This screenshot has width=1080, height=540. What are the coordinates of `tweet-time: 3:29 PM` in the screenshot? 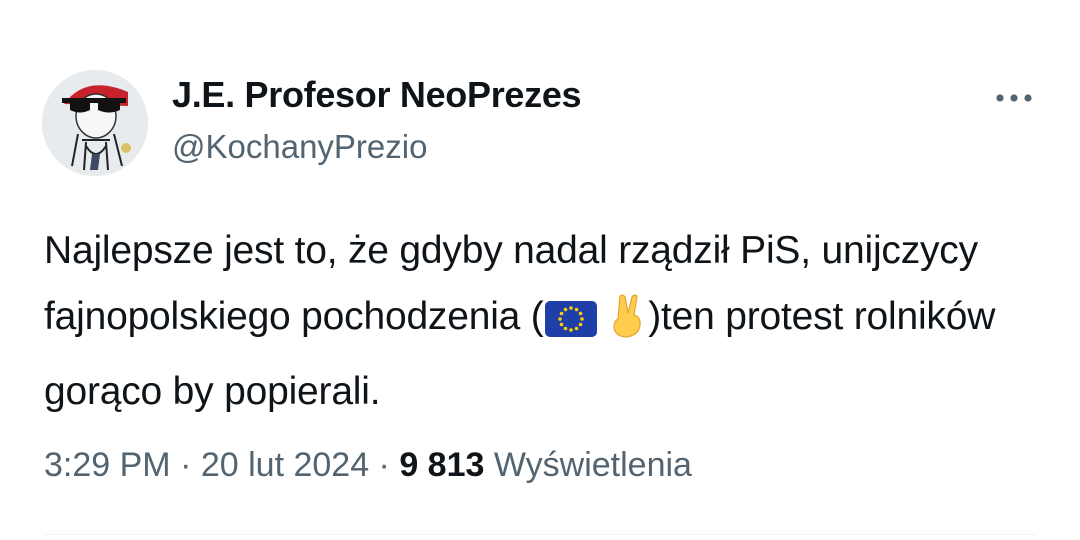 It's located at (107, 465).